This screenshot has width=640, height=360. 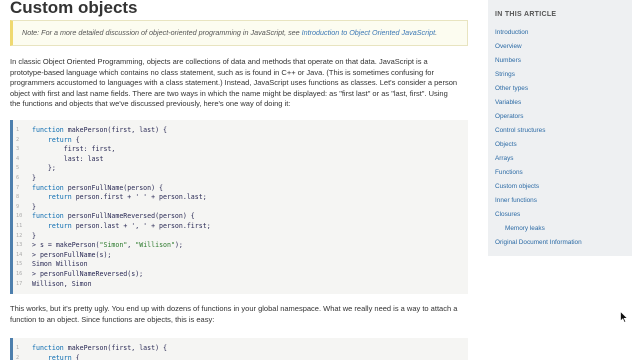 I want to click on line-number: 5, so click(x=18, y=168).